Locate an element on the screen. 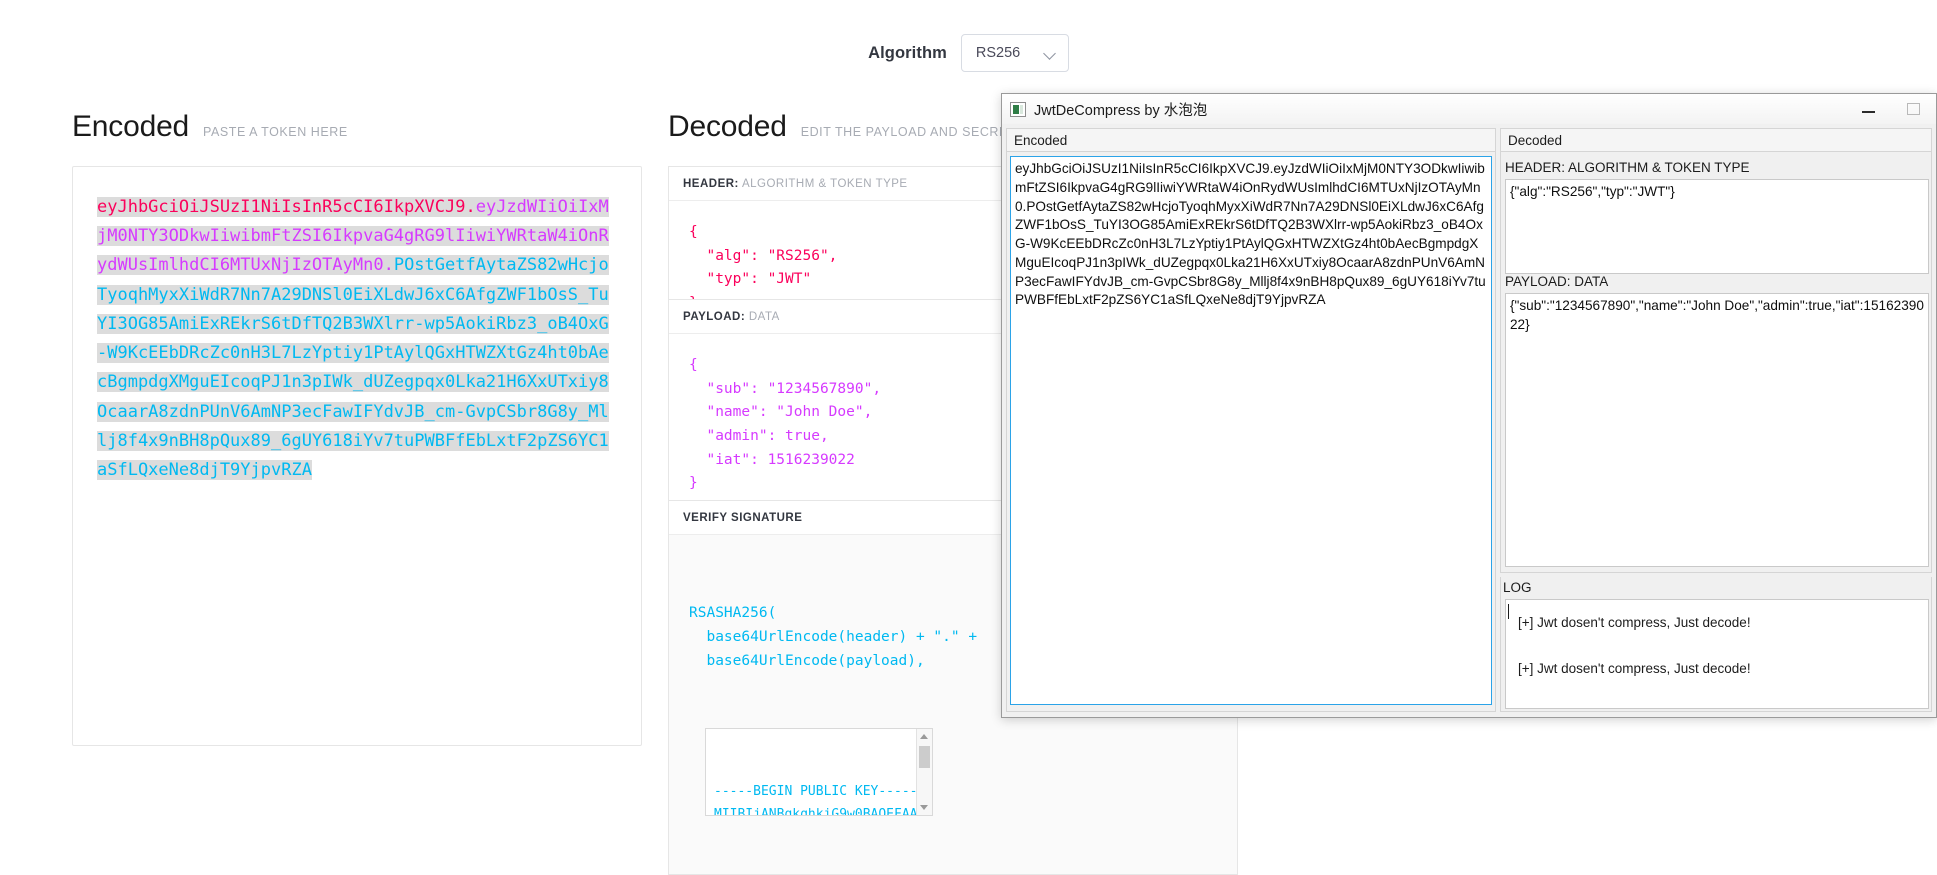  decoded-payload-panel-label-bold: PAYLOAD: is located at coordinates (714, 317).